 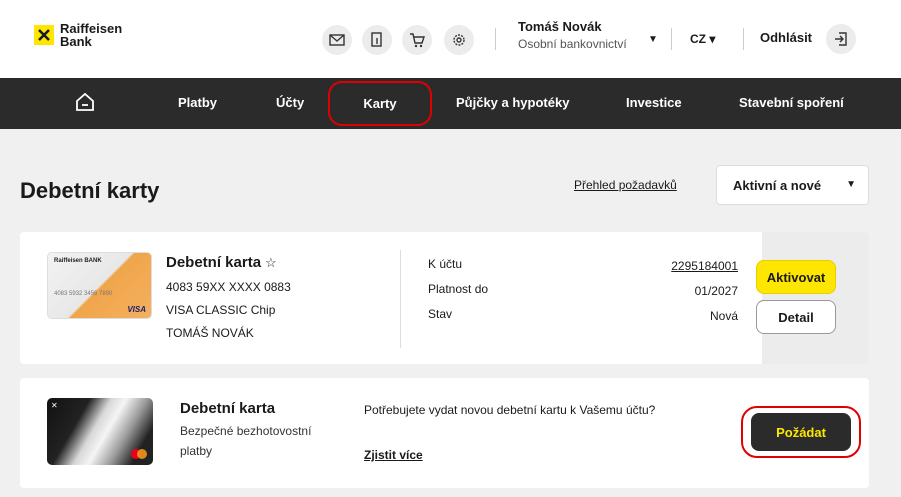 I want to click on visa-card-image: Raiffeisen BANK 4083 5932 3456 7890 VISA, so click(x=99, y=285).